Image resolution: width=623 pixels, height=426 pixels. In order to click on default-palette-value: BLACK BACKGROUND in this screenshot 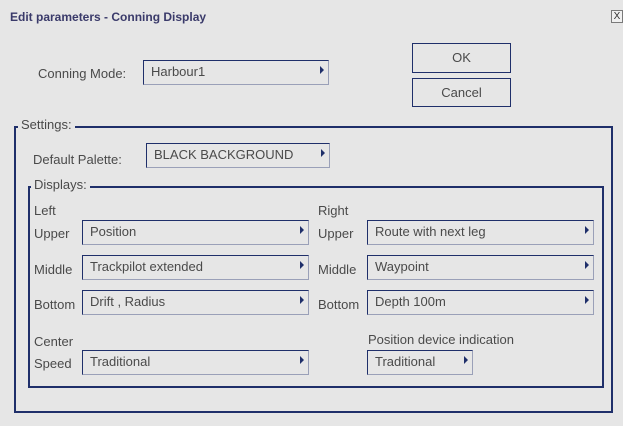, I will do `click(224, 154)`.